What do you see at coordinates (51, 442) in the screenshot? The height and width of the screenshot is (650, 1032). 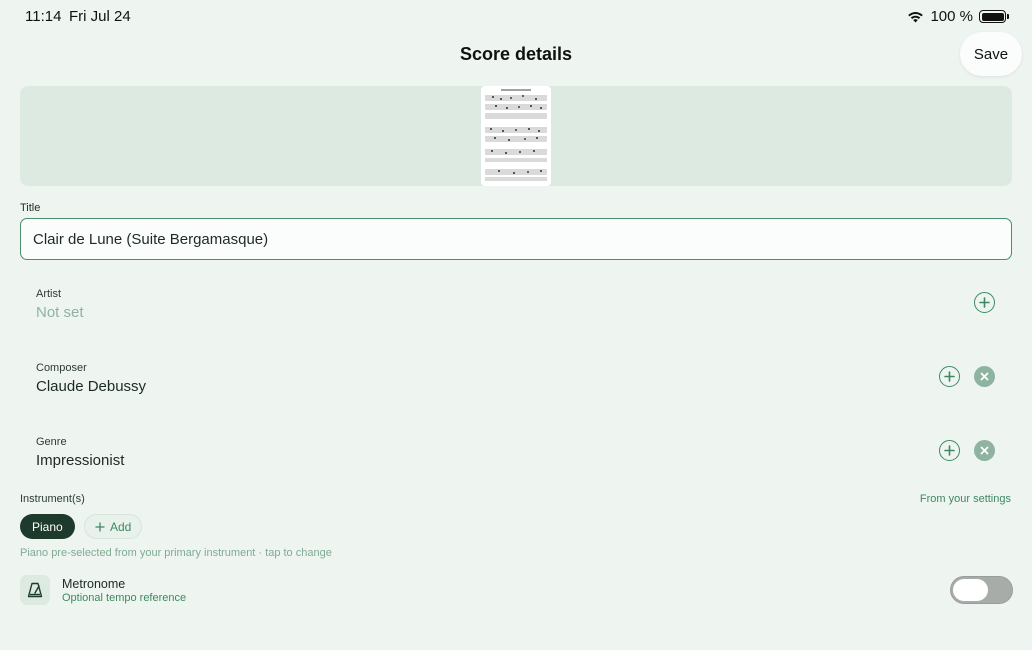 I see `genre-label: Genre` at bounding box center [51, 442].